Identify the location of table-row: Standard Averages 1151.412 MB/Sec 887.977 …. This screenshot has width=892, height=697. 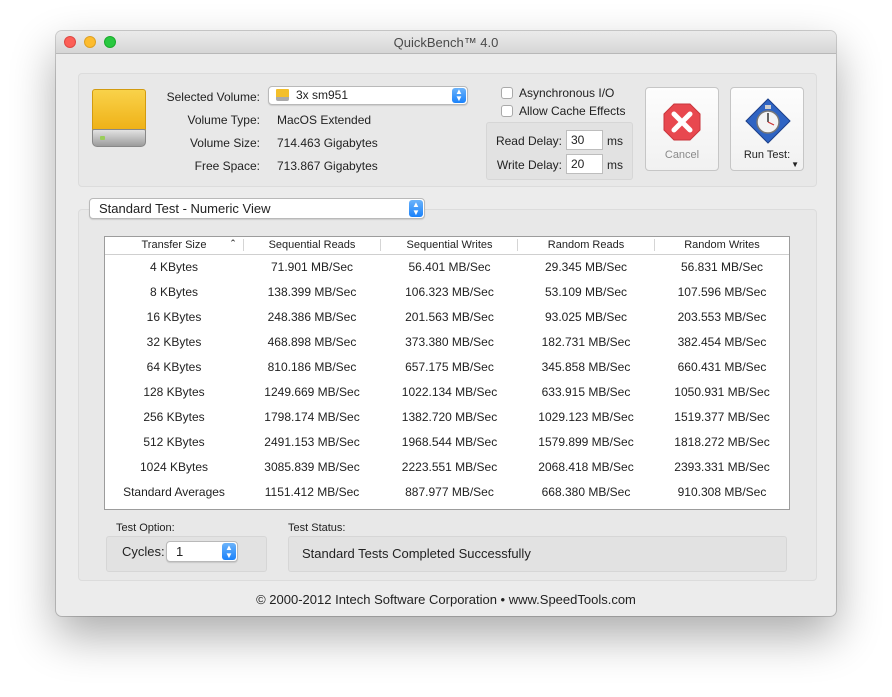
(447, 492).